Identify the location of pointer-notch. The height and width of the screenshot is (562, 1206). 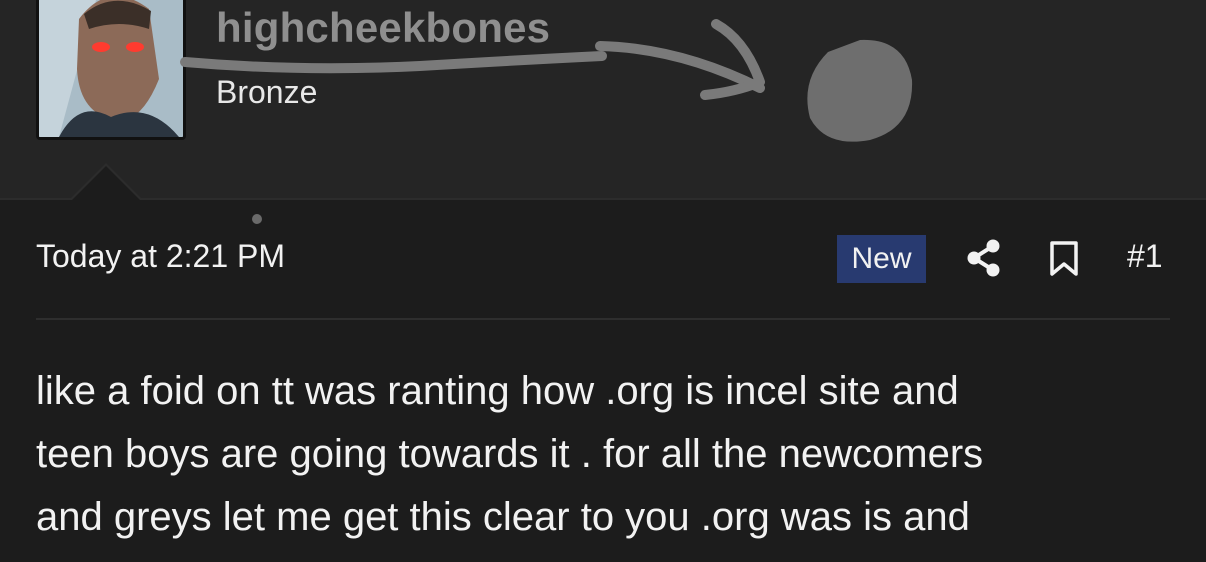
(106, 183).